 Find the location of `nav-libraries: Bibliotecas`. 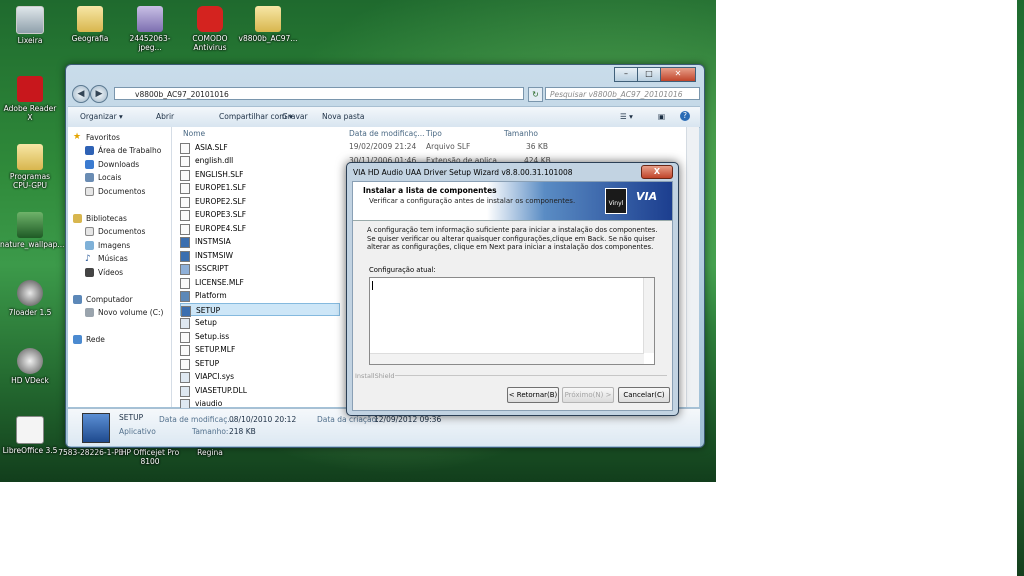

nav-libraries: Bibliotecas is located at coordinates (100, 218).